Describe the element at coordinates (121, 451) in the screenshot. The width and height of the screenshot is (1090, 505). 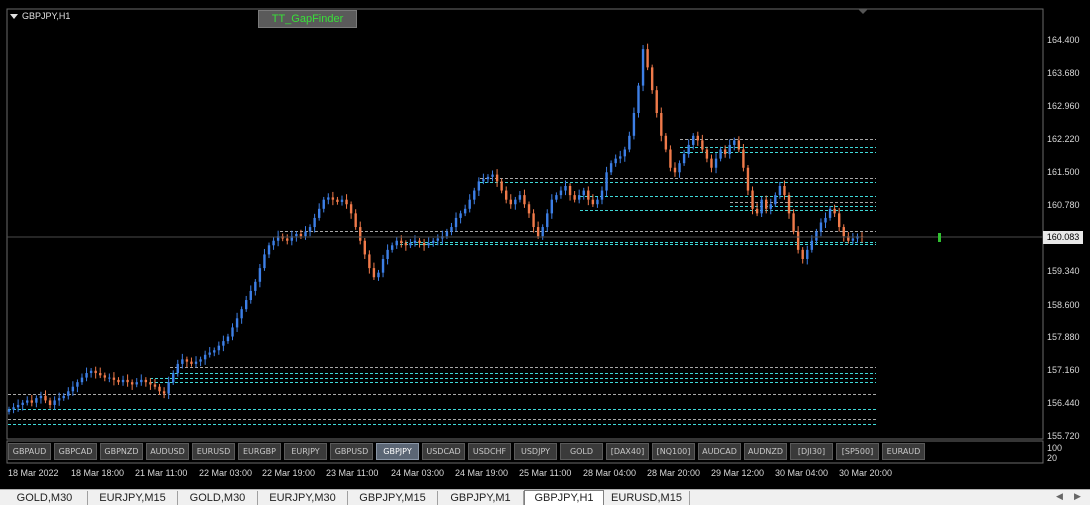
I see `symbol-button-gbpnzd: GBPNZD` at that location.